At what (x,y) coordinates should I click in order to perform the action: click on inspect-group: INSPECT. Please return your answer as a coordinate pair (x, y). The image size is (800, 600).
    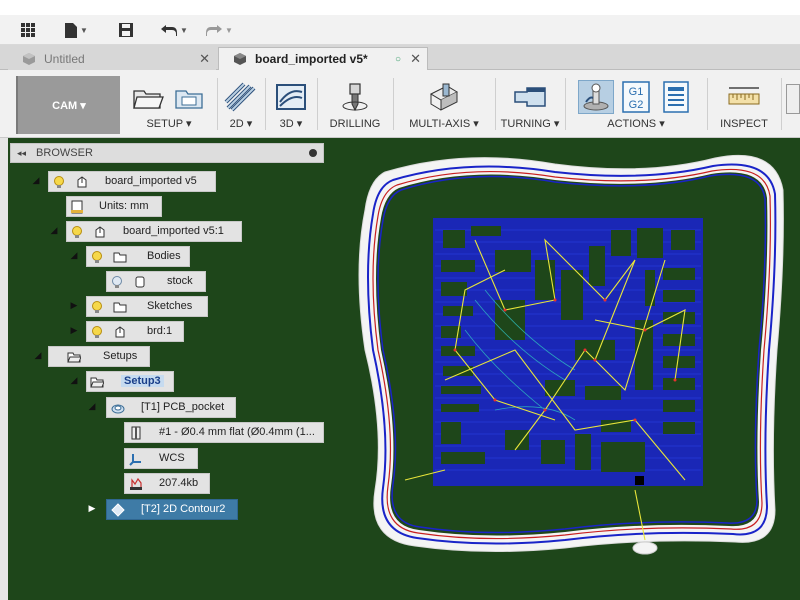
    Looking at the image, I should click on (744, 104).